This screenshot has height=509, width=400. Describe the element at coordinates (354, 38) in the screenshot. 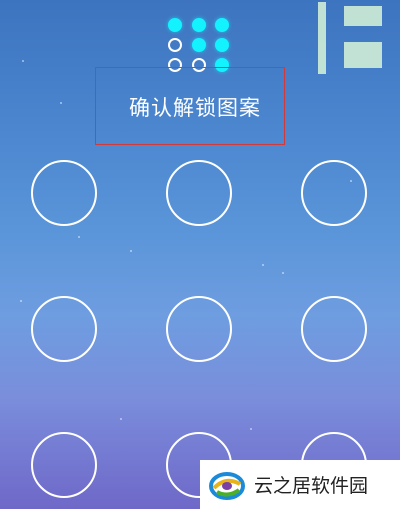

I see `notification-ghost` at that location.